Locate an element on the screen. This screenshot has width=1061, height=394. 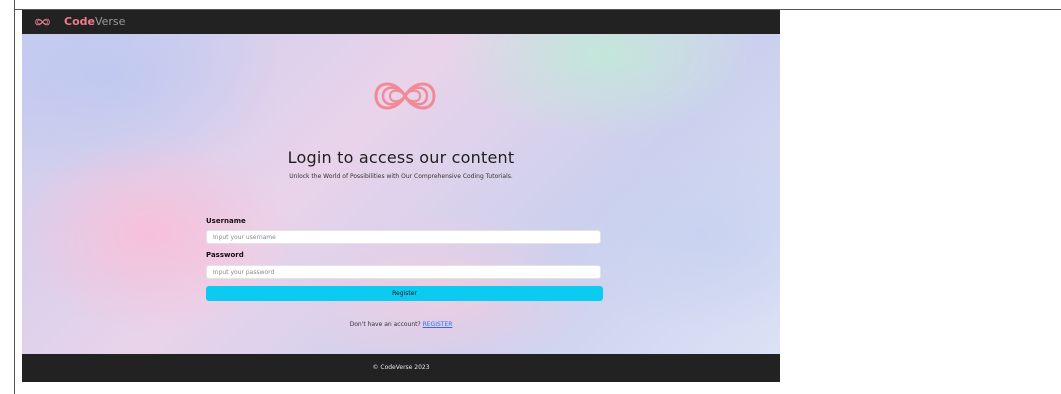
page-title: Login to access our content is located at coordinates (401, 157).